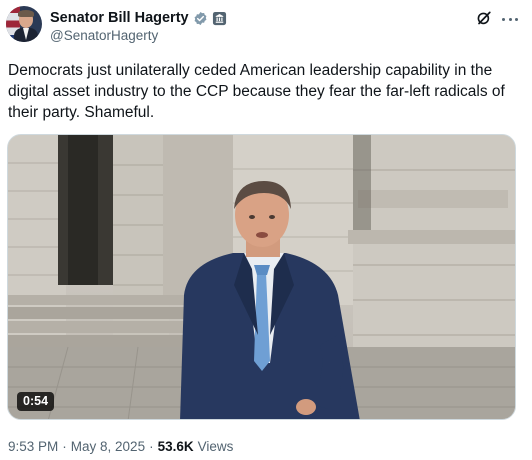 This screenshot has height=460, width=532. What do you see at coordinates (176, 446) in the screenshot?
I see `views-count: 53.6K` at bounding box center [176, 446].